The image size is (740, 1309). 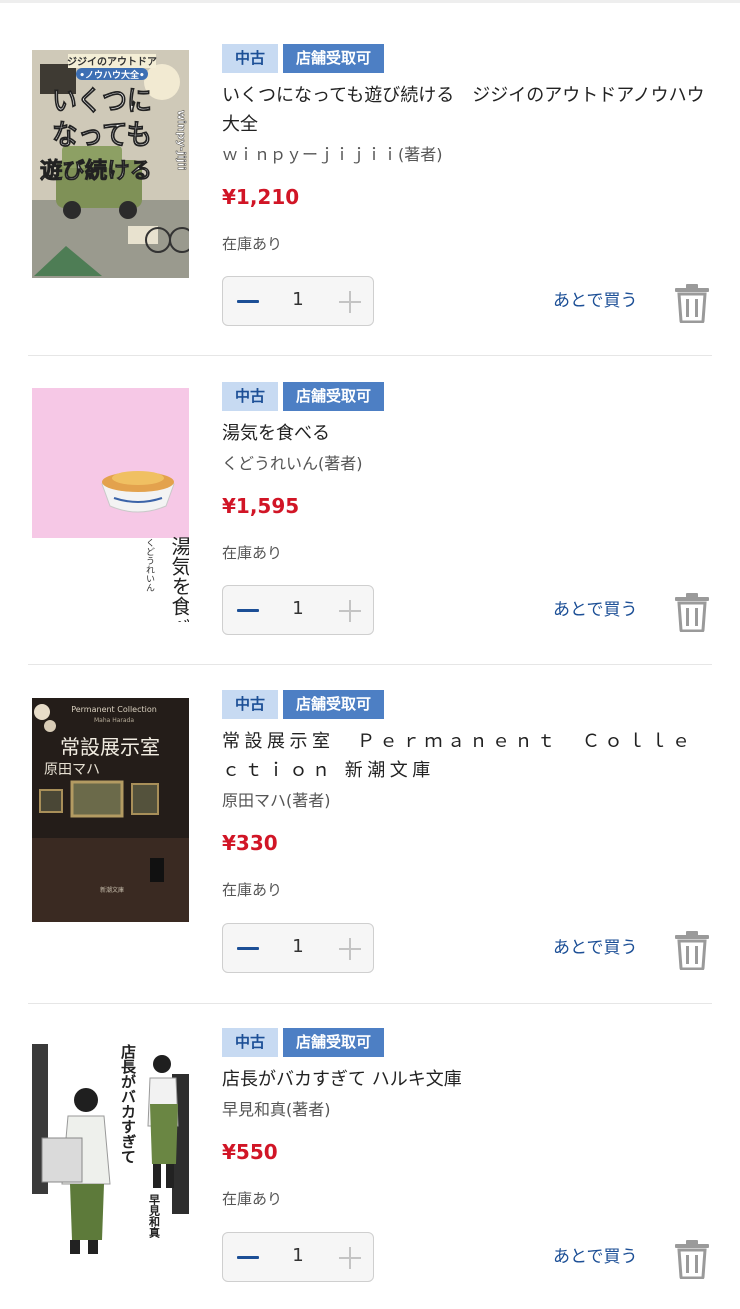 I want to click on item-price: ¥1,210, so click(x=261, y=197).